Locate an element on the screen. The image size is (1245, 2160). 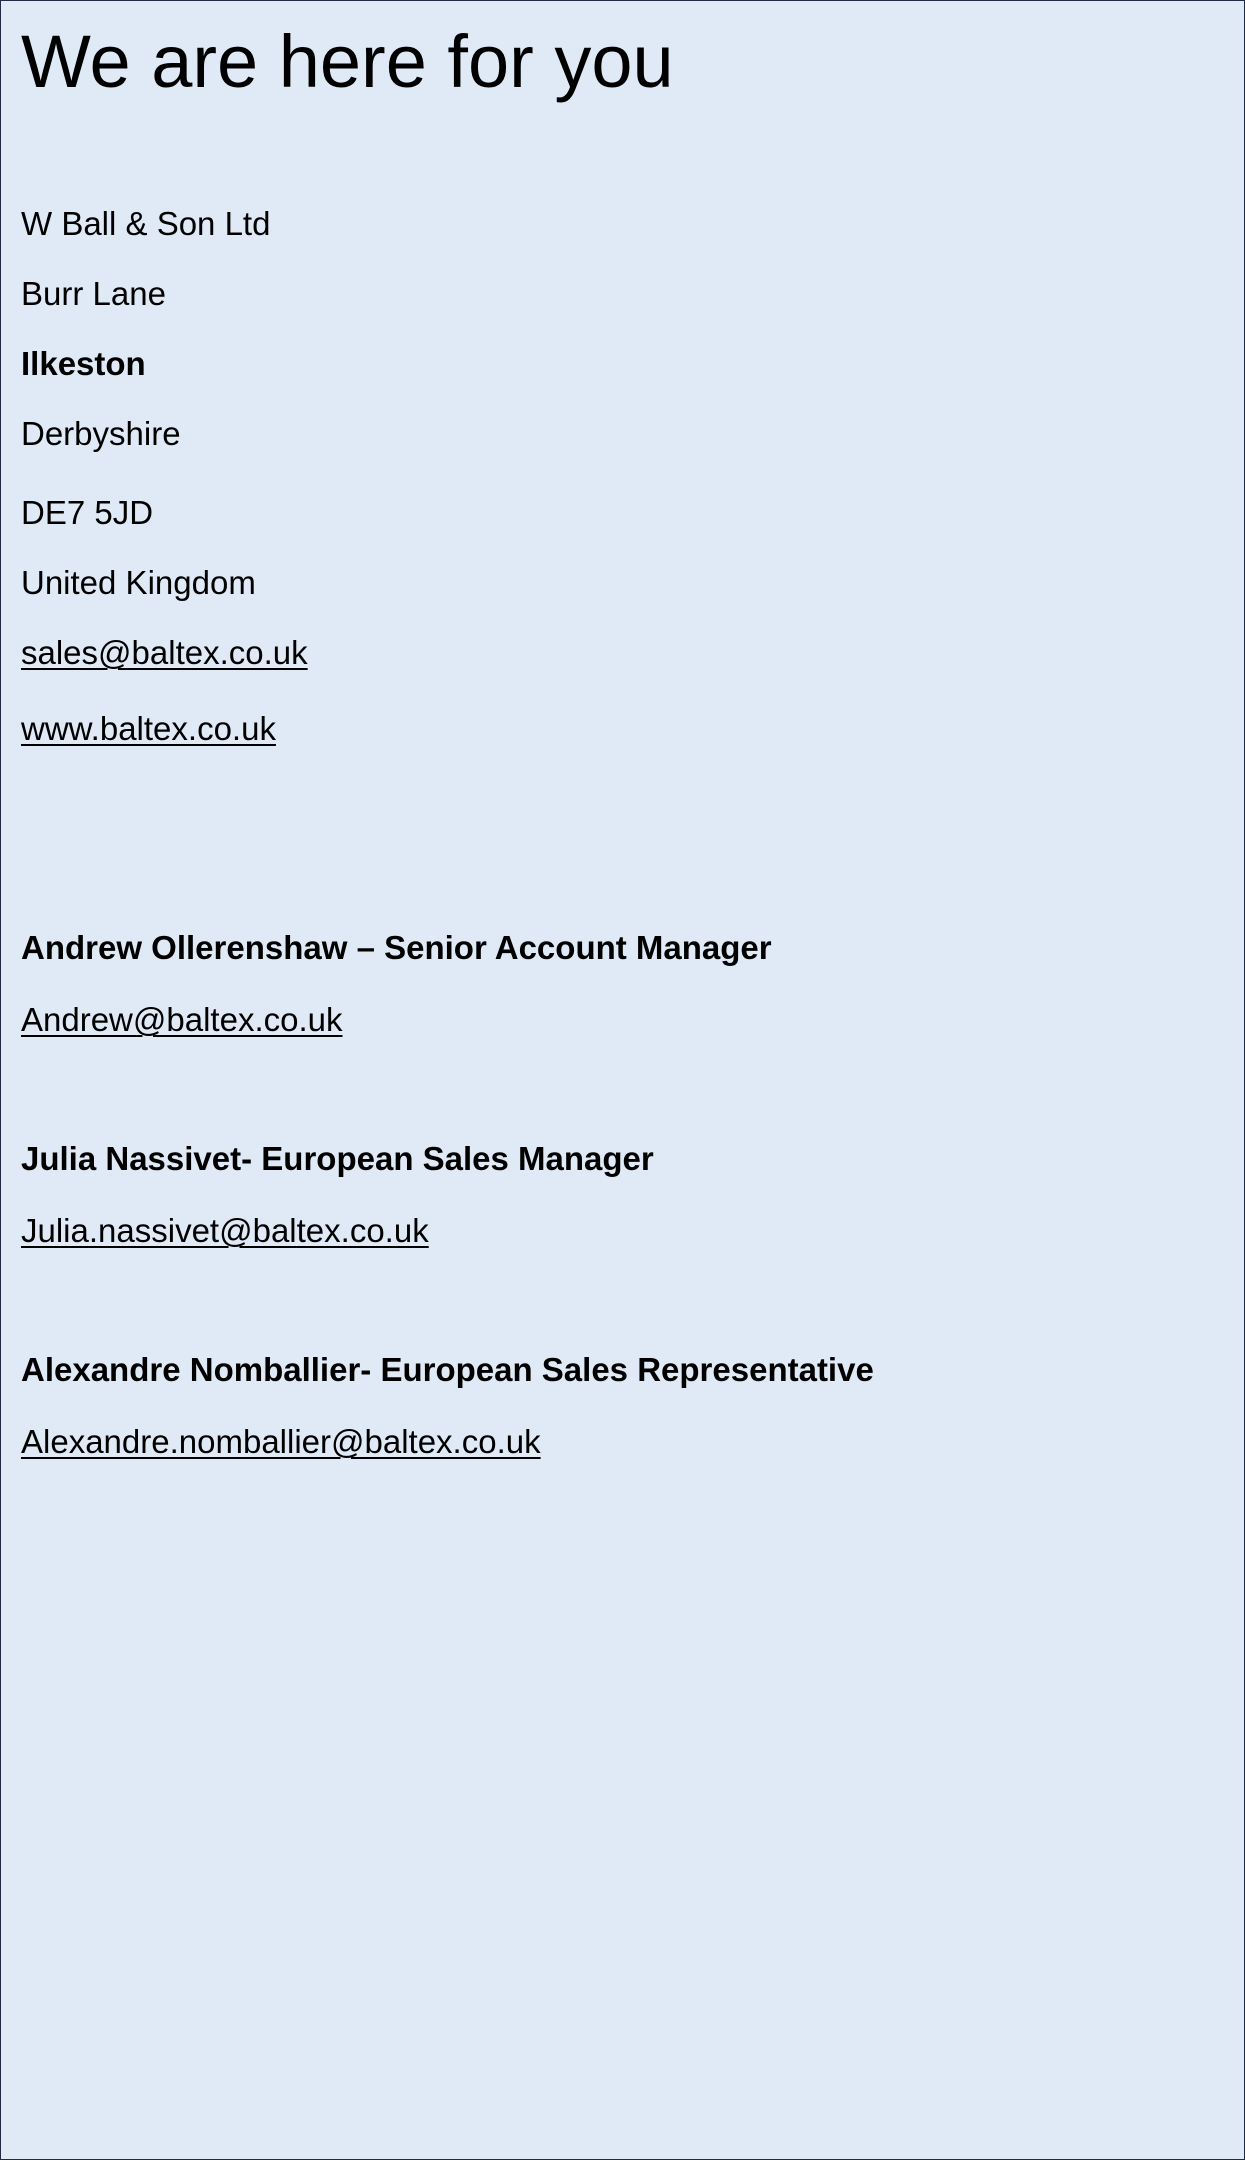
contact-email-link: Andrew@baltex.co.uk is located at coordinates (182, 1020).